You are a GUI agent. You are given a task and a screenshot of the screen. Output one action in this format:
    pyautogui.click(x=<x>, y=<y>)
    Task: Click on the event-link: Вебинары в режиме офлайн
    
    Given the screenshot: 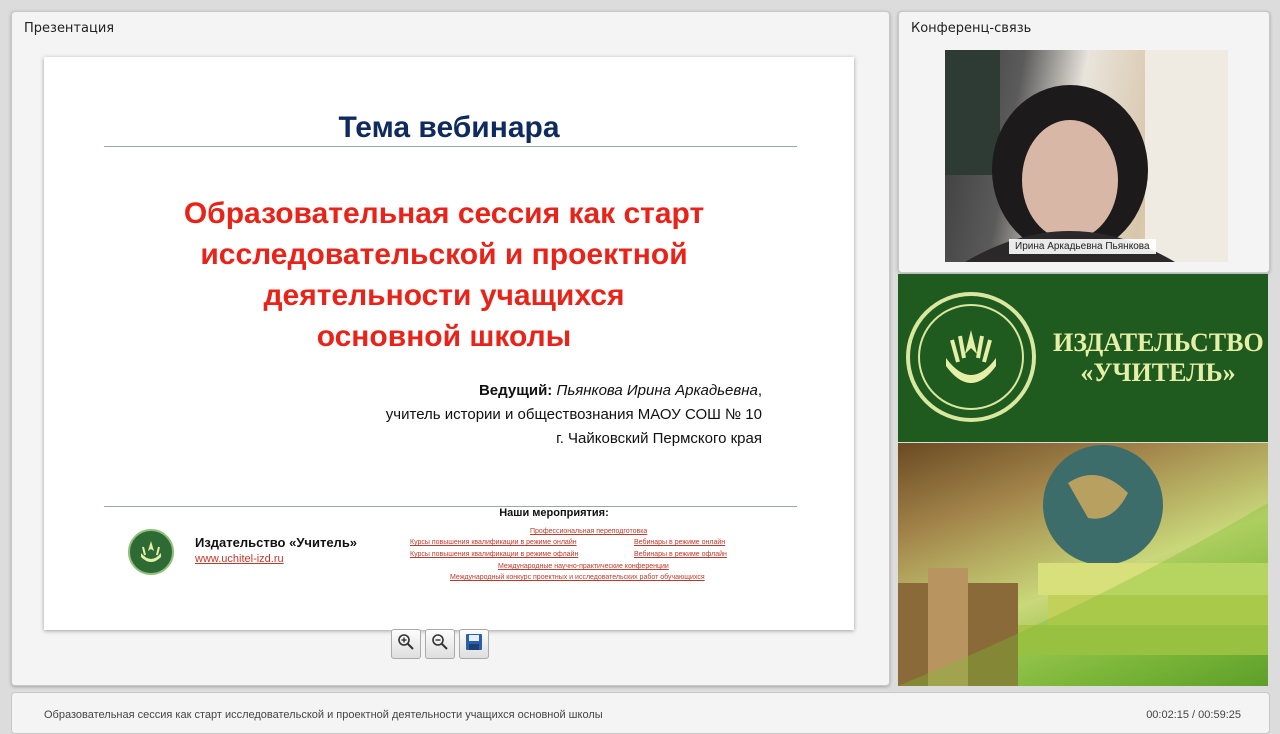 What is the action you would take?
    pyautogui.click(x=680, y=554)
    